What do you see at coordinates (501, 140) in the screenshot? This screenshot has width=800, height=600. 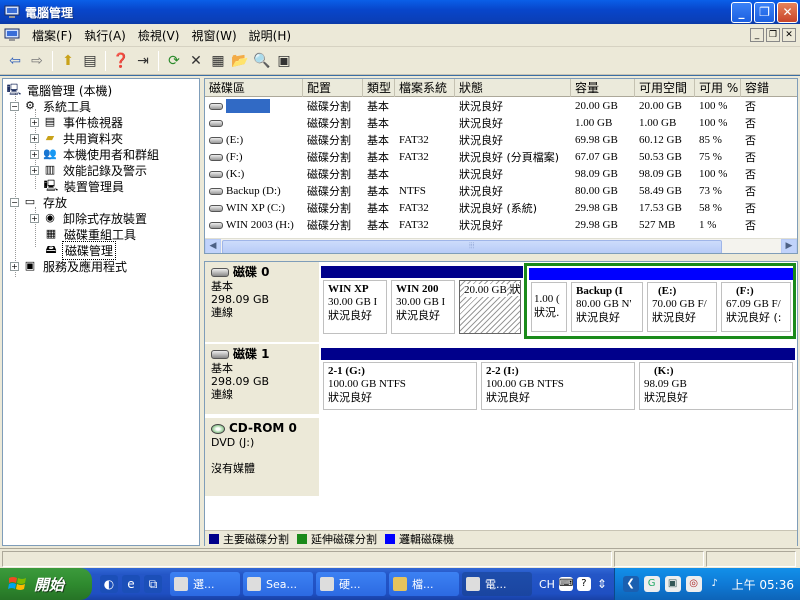 I see `volume-row: (E:) 磁碟分割 基本 FAT32 狀況良好 69.98 GB 60.12 GB 85 % 否` at bounding box center [501, 140].